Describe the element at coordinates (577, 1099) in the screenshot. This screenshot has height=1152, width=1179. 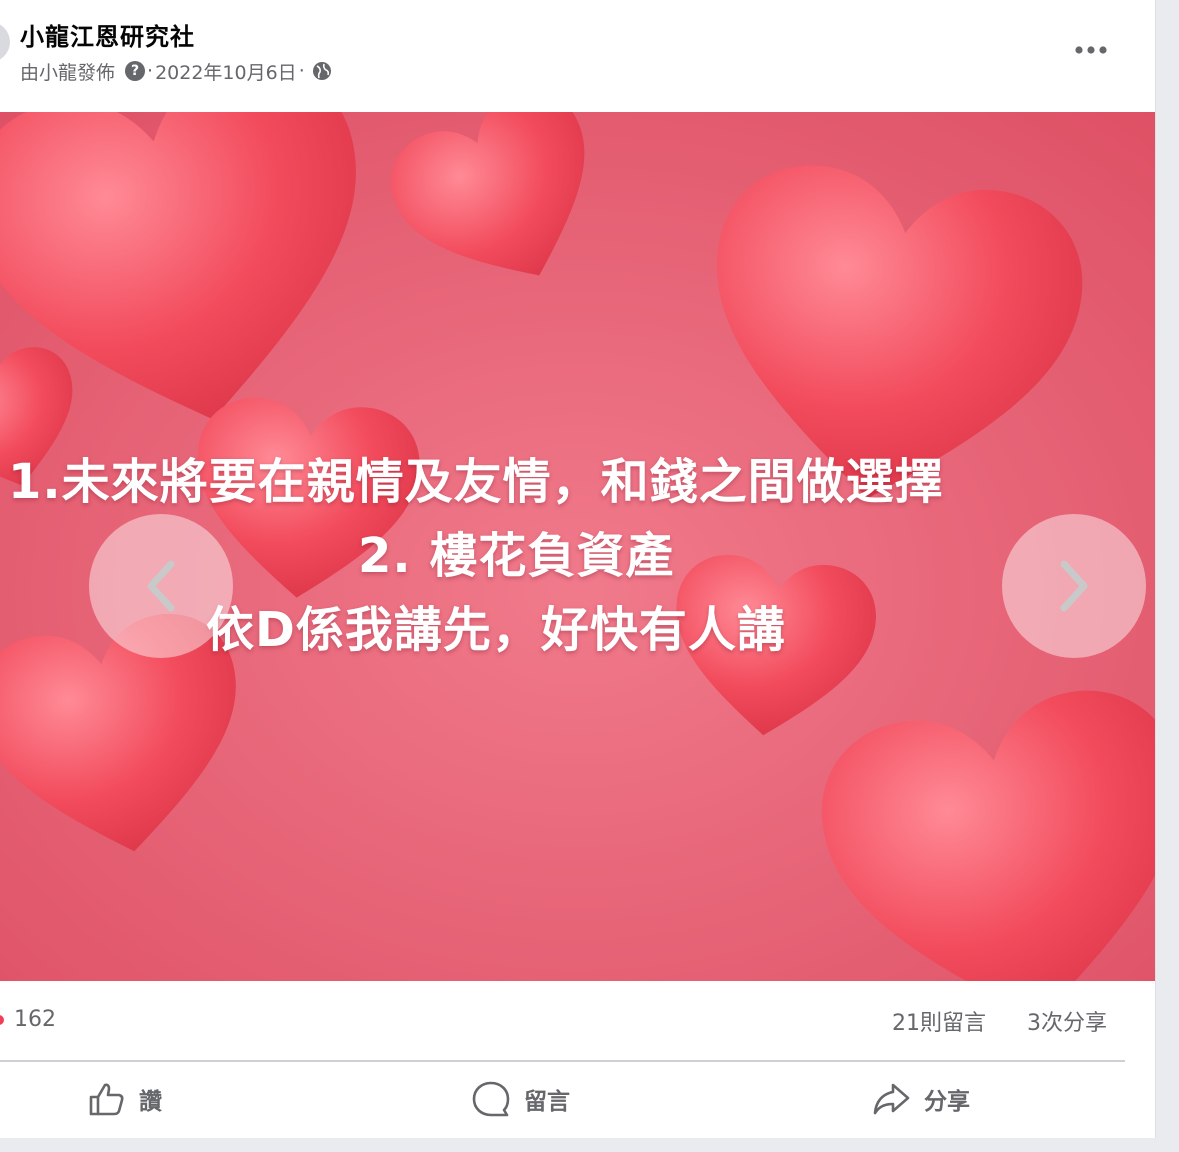
I see `post-actions: 讚 留言 分享` at that location.